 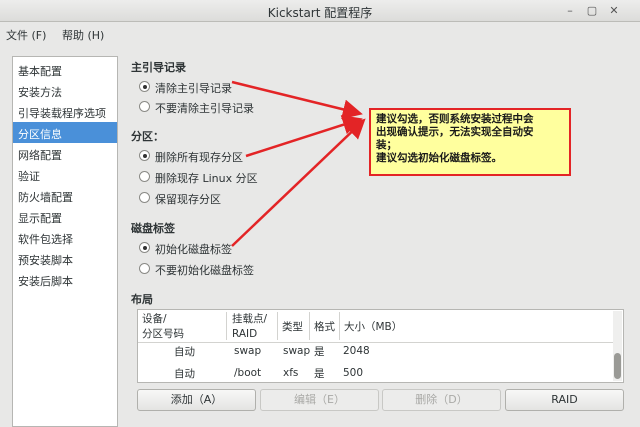 What do you see at coordinates (65, 216) in the screenshot?
I see `sidebar-item-display: 显示配置` at bounding box center [65, 216].